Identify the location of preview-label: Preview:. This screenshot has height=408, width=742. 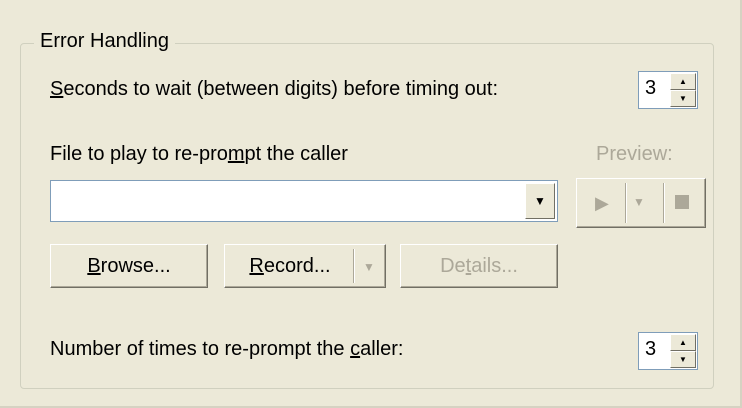
(634, 154).